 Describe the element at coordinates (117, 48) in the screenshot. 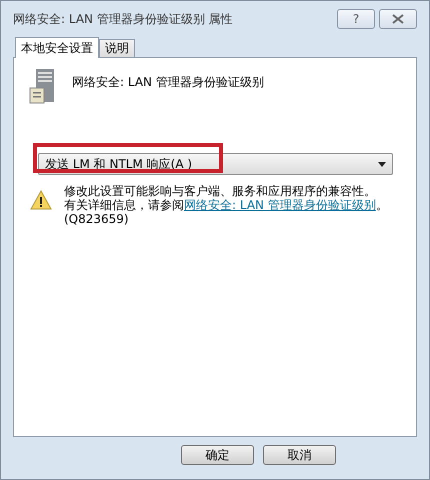

I see `tab: 说明` at that location.